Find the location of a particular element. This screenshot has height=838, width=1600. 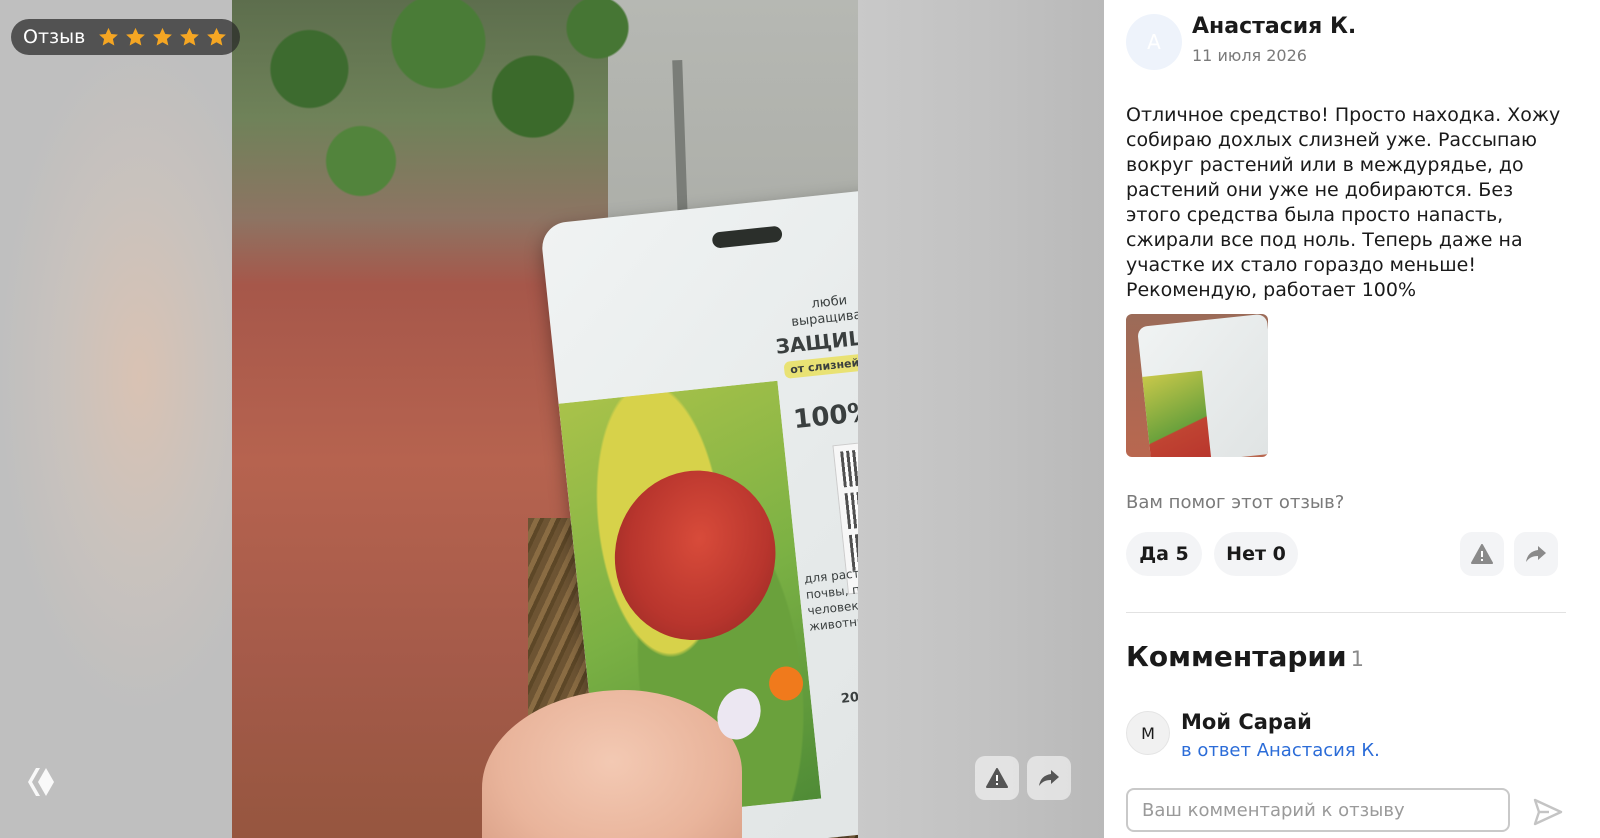

reply-to-link: в ответ Анастасия К. is located at coordinates (1280, 750).